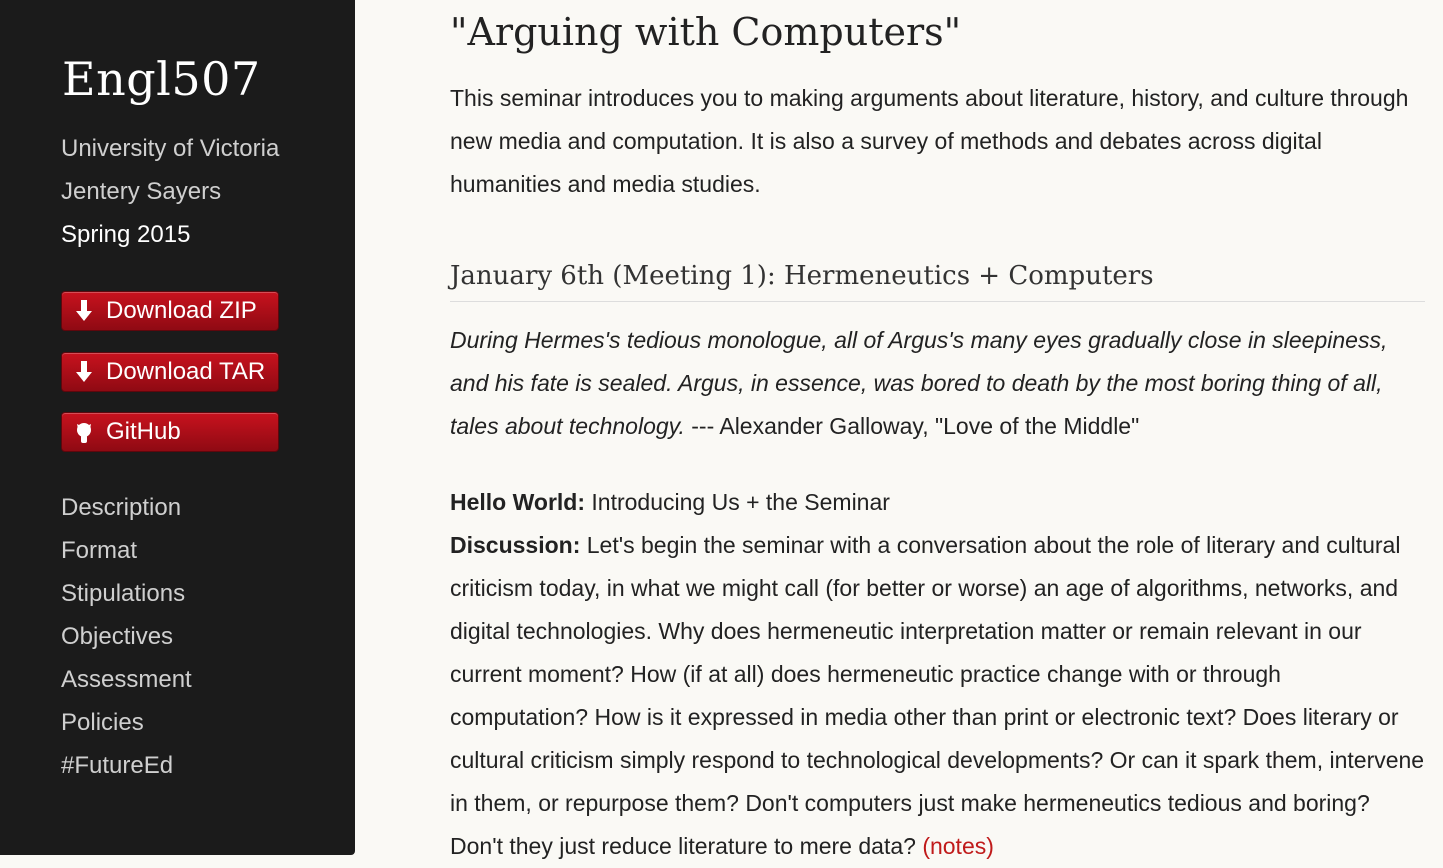 The height and width of the screenshot is (868, 1443). What do you see at coordinates (117, 637) in the screenshot?
I see `nav-objectives: Objectives` at bounding box center [117, 637].